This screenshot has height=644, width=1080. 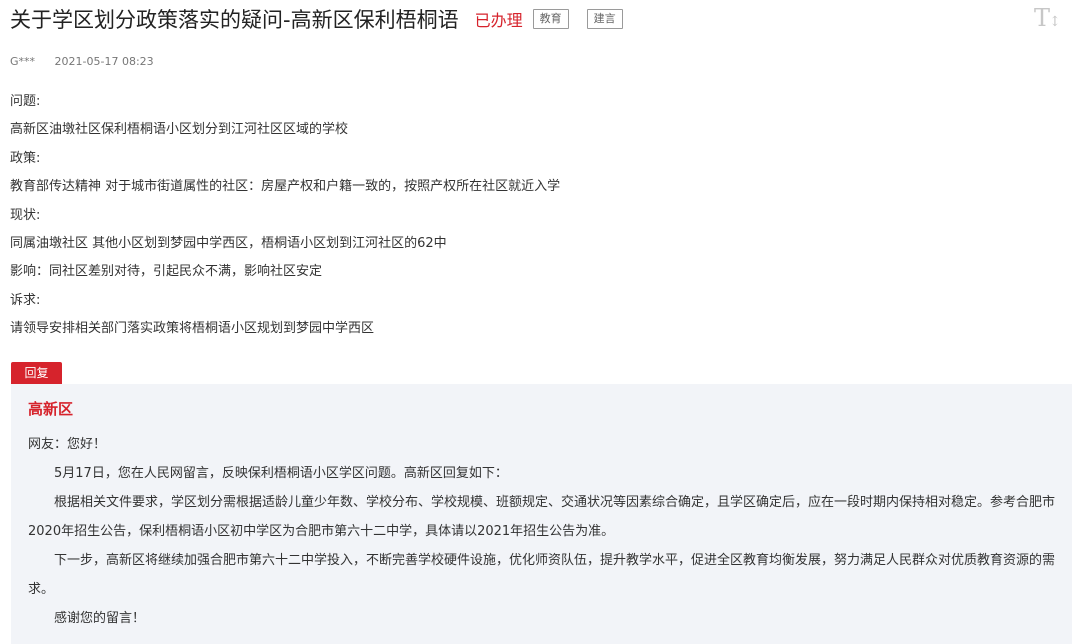 I want to click on title-row: 关于学区划分政策落实的疑问-高新区保利梧桐语 已办理 教育 建言, so click(x=316, y=19).